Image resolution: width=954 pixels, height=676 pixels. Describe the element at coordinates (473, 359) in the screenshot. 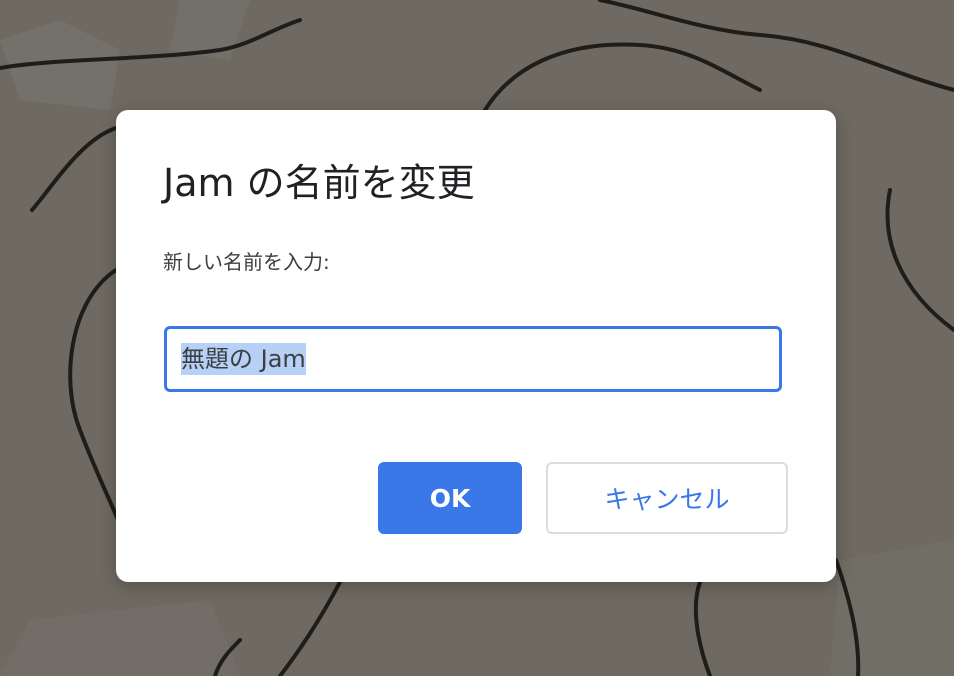

I see `jam-name-input: 無題の Jam` at that location.